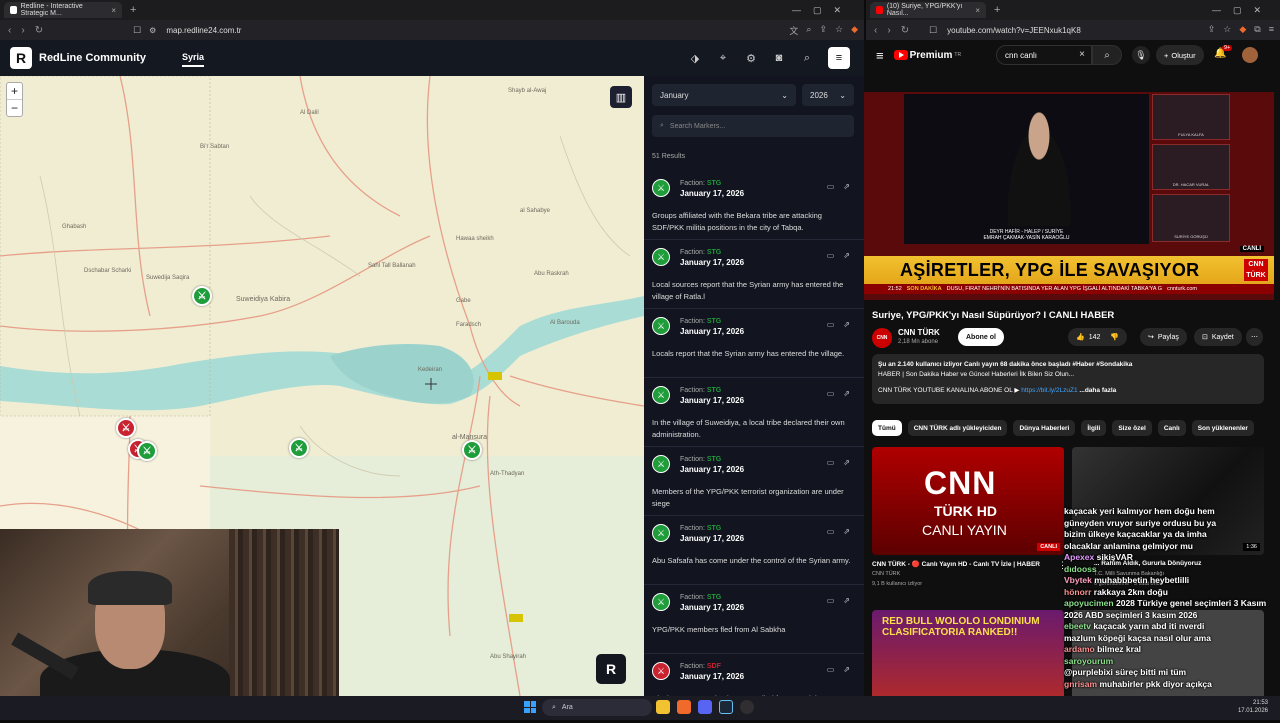 The image size is (1280, 723). What do you see at coordinates (1097, 390) in the screenshot?
I see `desc-more: ...daha fazla` at bounding box center [1097, 390].